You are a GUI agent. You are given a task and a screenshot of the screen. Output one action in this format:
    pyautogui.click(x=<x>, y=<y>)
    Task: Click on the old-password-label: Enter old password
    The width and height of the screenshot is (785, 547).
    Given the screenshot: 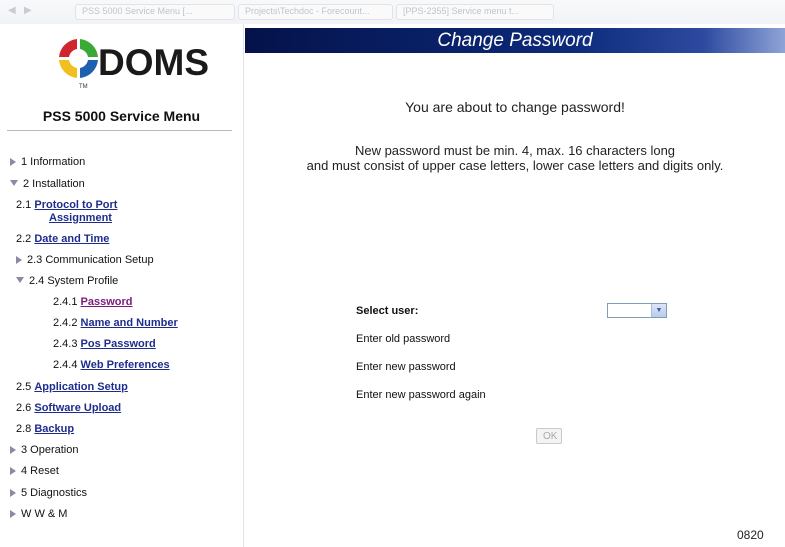 What is the action you would take?
    pyautogui.click(x=403, y=339)
    